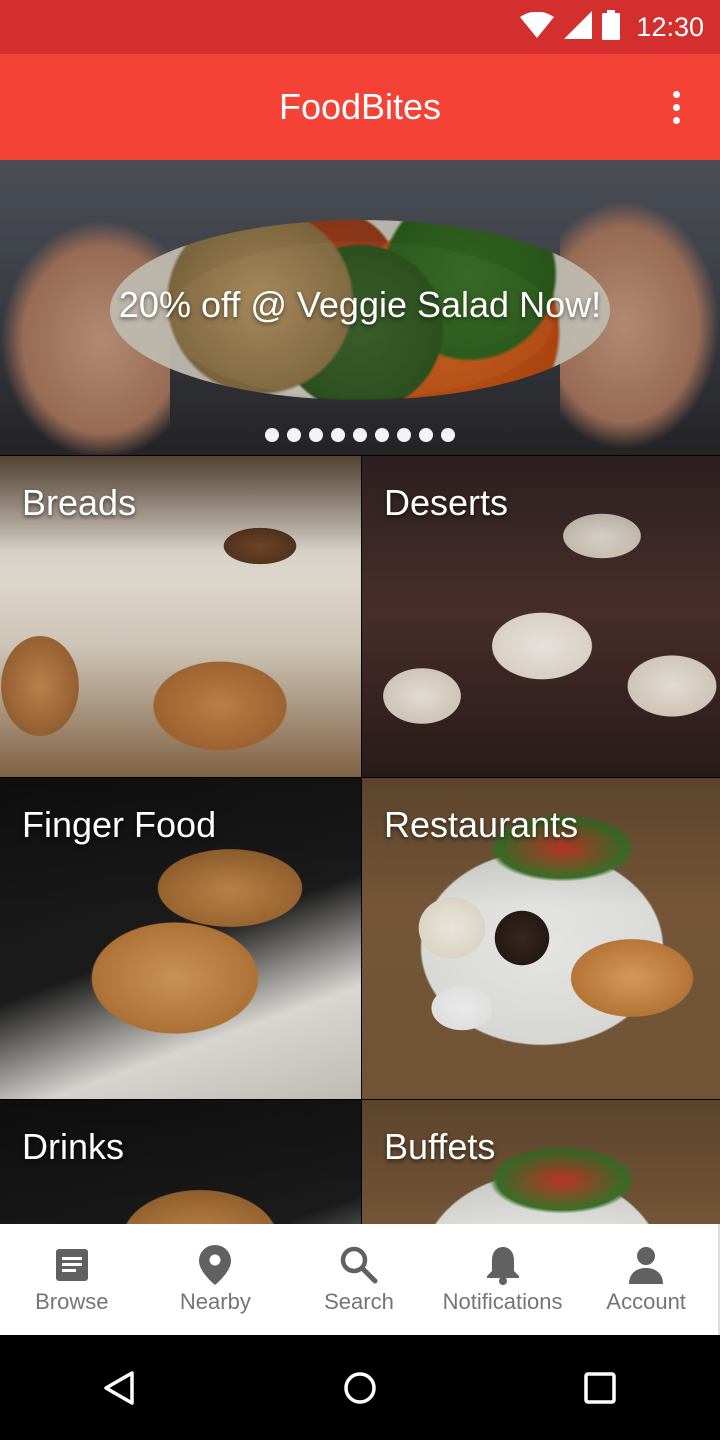 The height and width of the screenshot is (1440, 720). I want to click on category-tile-restaurants: Restaurants, so click(541, 938).